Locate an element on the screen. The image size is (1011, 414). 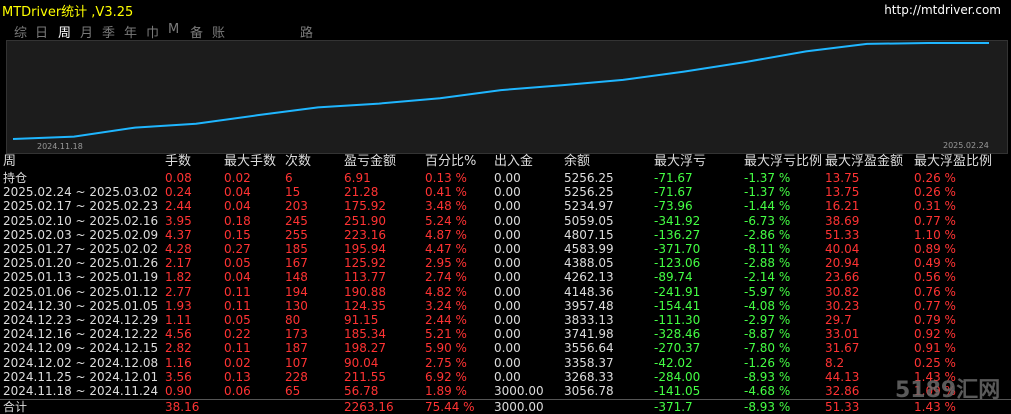
cell-max-float-loss: -270.37 is located at coordinates (677, 348).